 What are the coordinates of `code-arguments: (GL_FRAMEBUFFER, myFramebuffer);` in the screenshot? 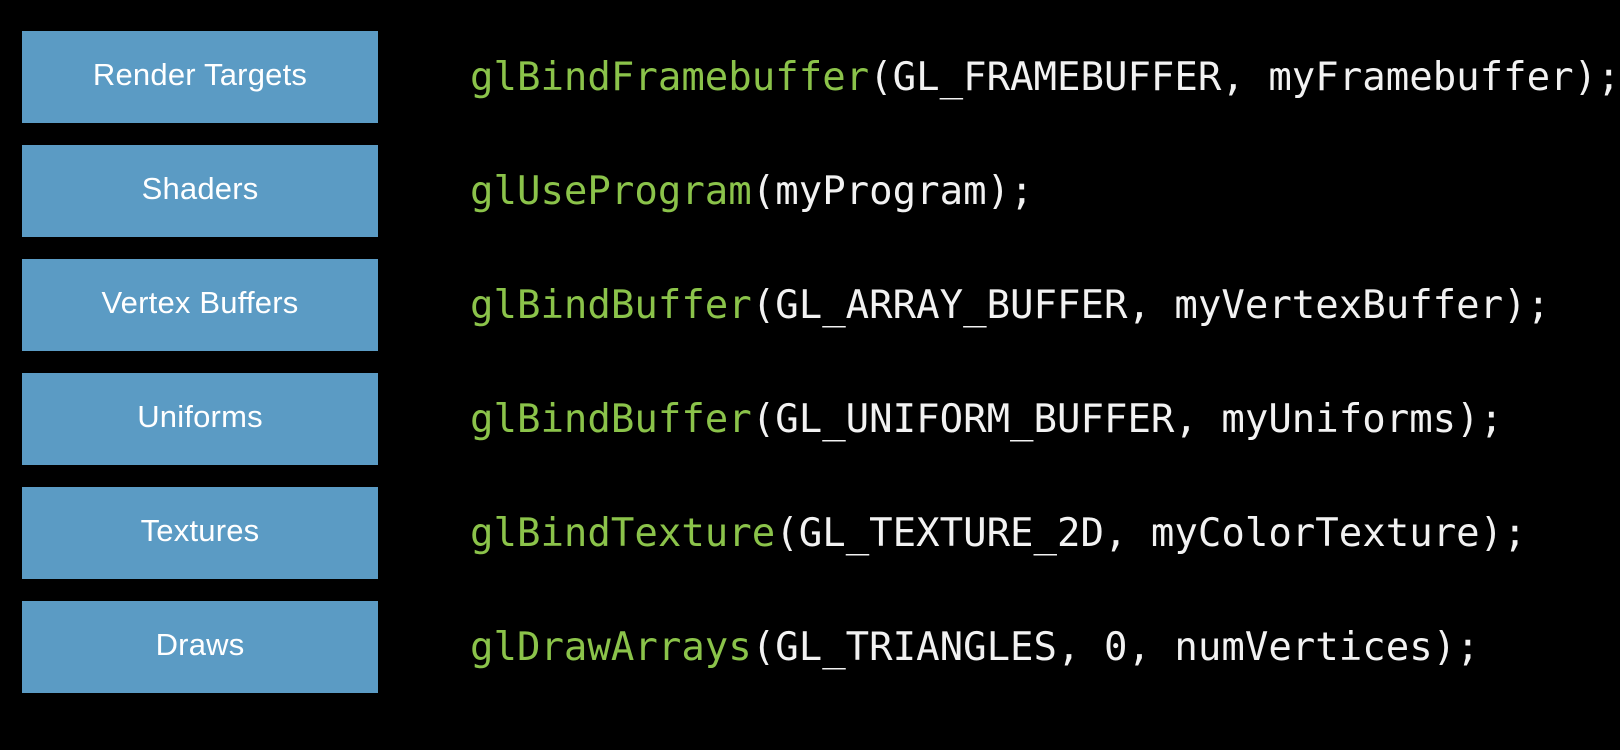 It's located at (1244, 77).